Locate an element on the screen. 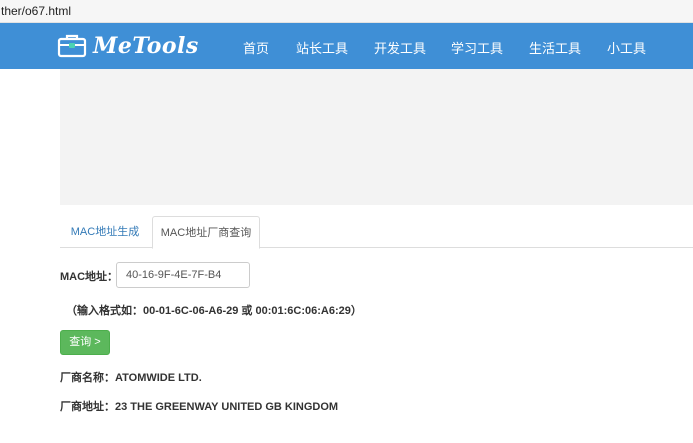 Image resolution: width=693 pixels, height=443 pixels. address-url-text: ther/o67.html is located at coordinates (36, 11).